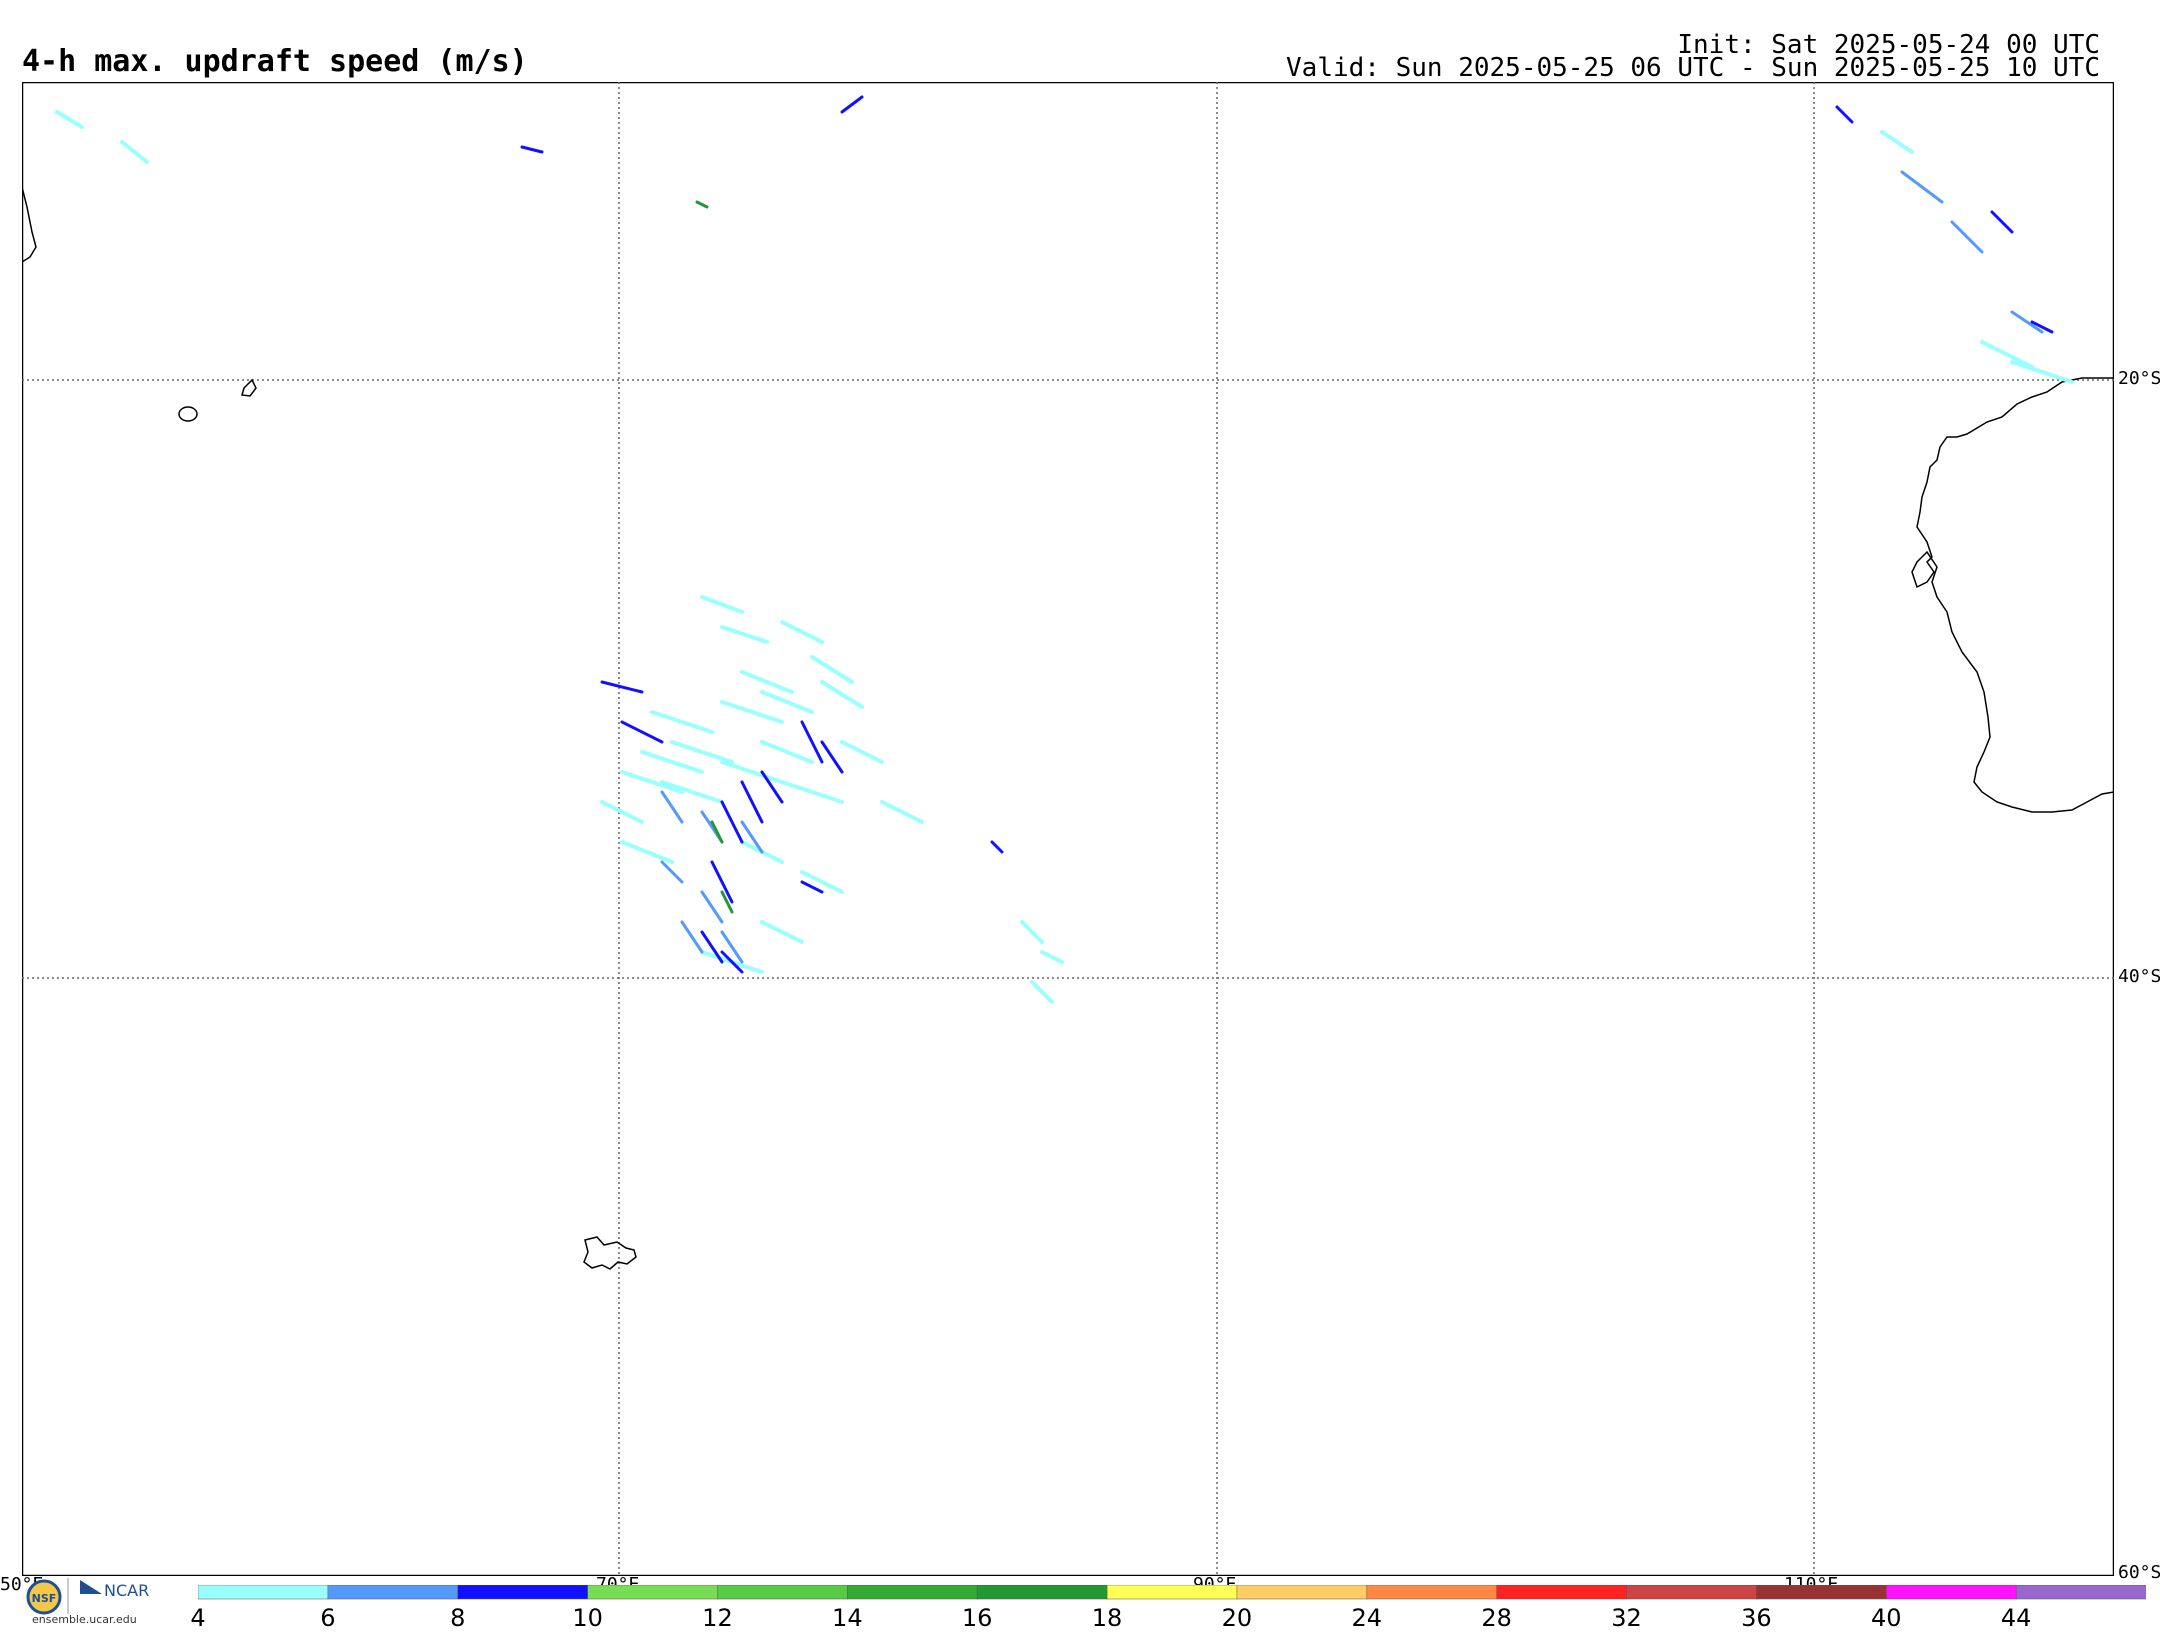 The height and width of the screenshot is (1632, 2160). Describe the element at coordinates (198, 1618) in the screenshot. I see `colorbar-tick-label: 4` at that location.